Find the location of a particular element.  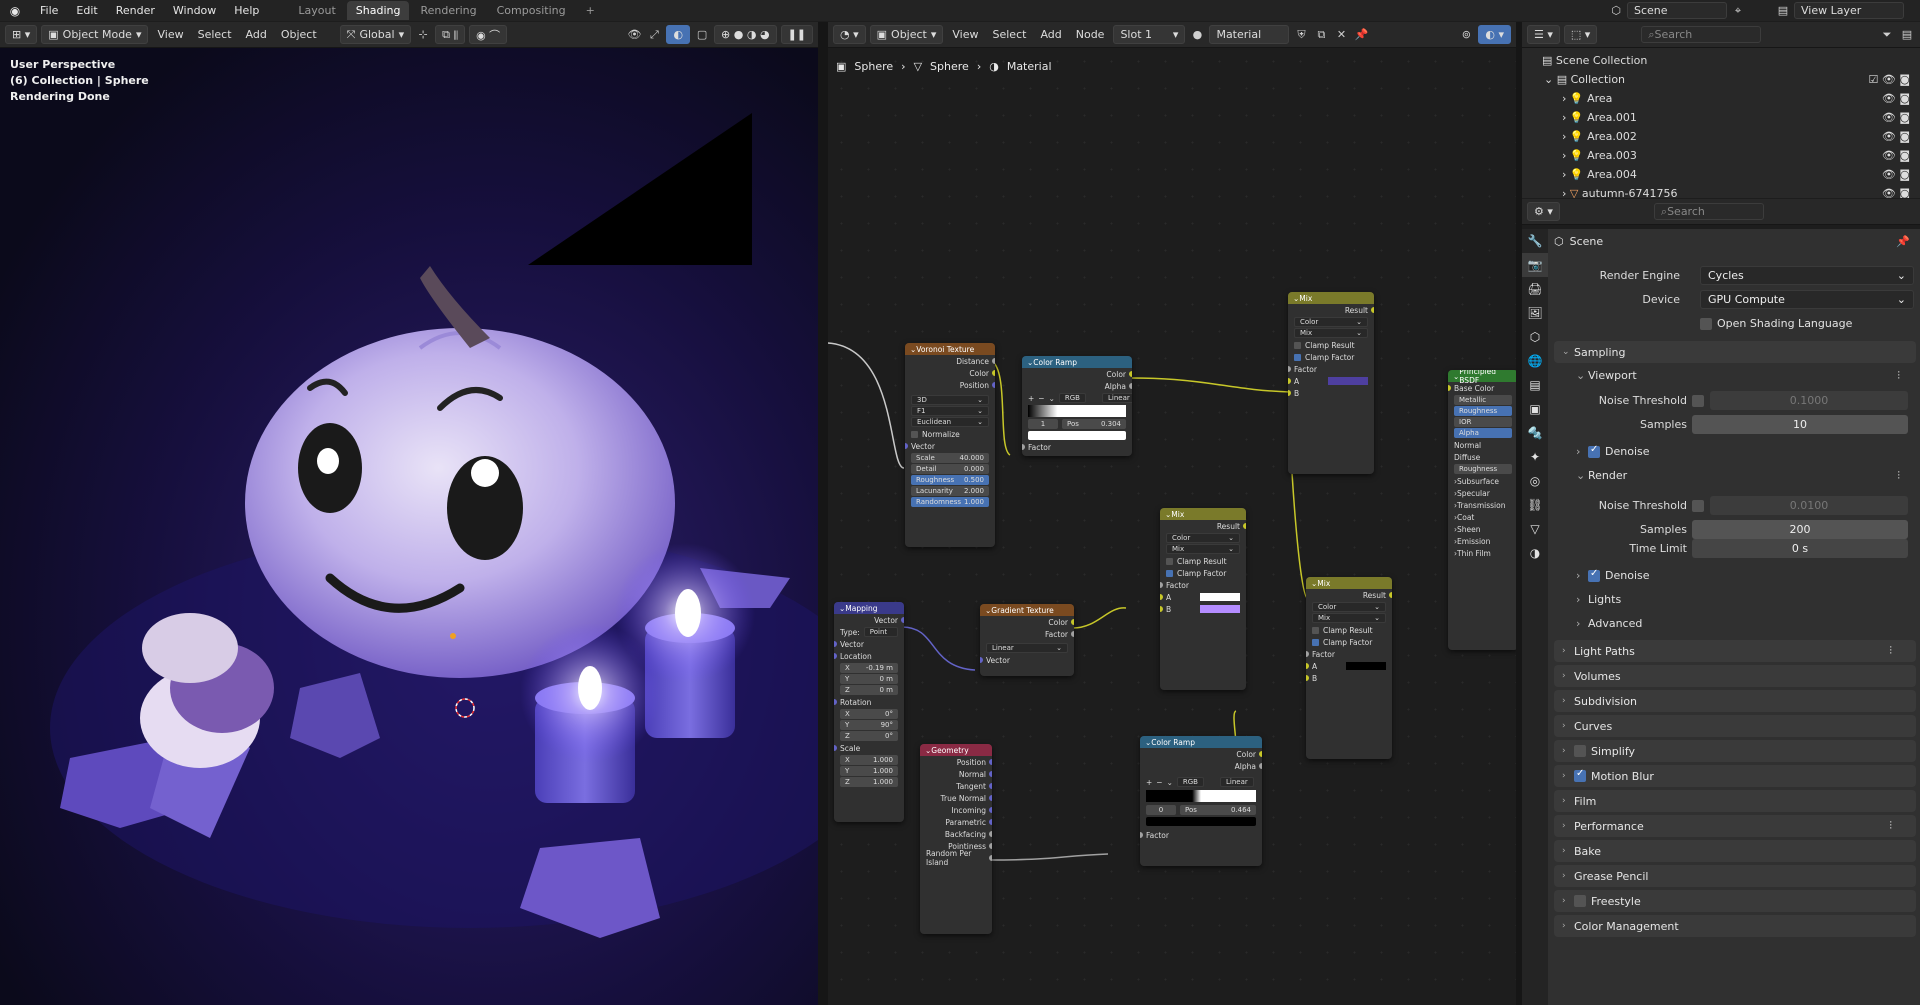

outliner-scene-collection: ▤ Scene Collection is located at coordinates (1721, 60).